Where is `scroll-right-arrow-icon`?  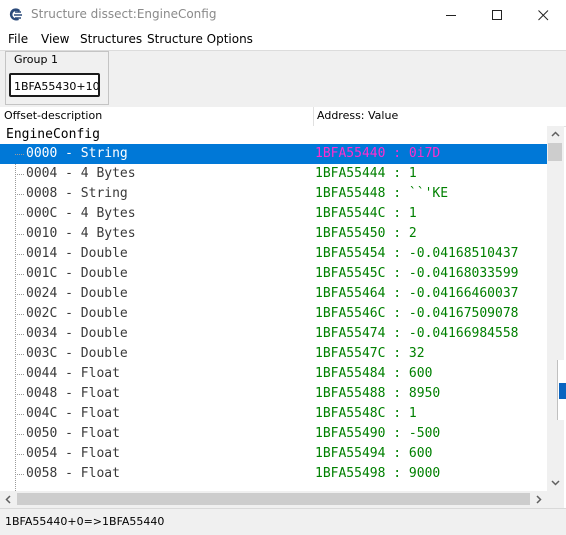 scroll-right-arrow-icon is located at coordinates (539, 499).